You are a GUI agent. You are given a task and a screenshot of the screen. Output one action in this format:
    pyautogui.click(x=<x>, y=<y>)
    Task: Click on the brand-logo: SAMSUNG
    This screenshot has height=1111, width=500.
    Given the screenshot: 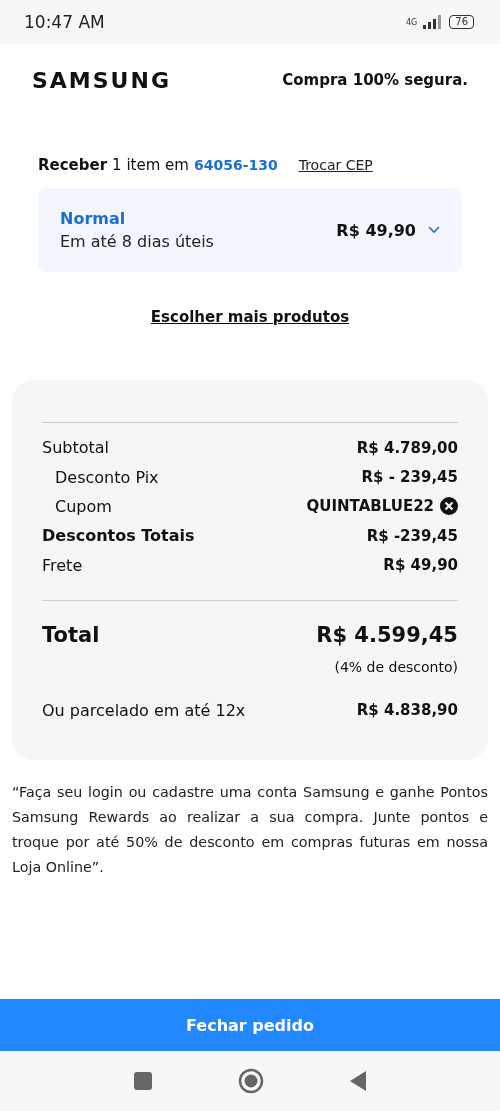 What is the action you would take?
    pyautogui.click(x=101, y=80)
    